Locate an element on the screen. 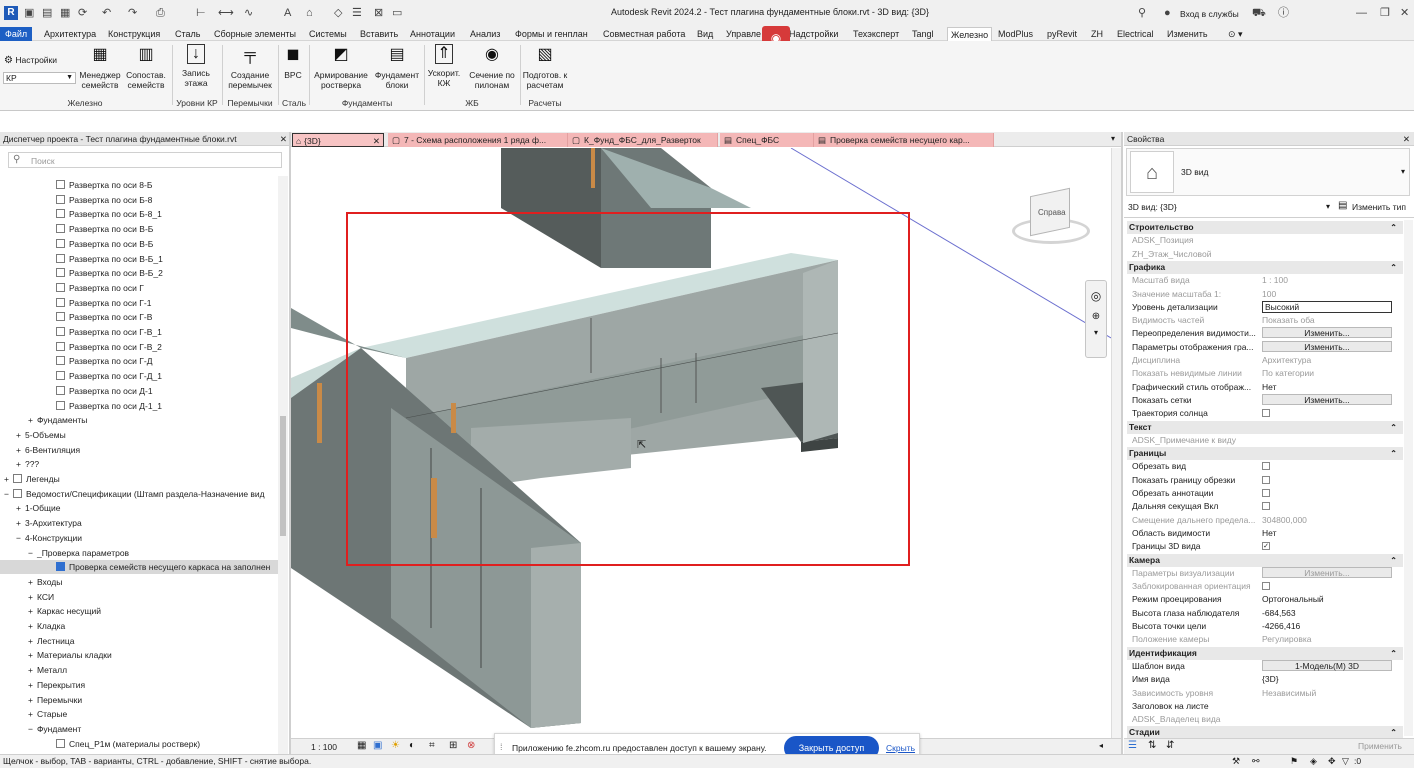 The width and height of the screenshot is (1414, 768). ribbon-toggle-icon: ⊙ ▾ is located at coordinates (1235, 34).